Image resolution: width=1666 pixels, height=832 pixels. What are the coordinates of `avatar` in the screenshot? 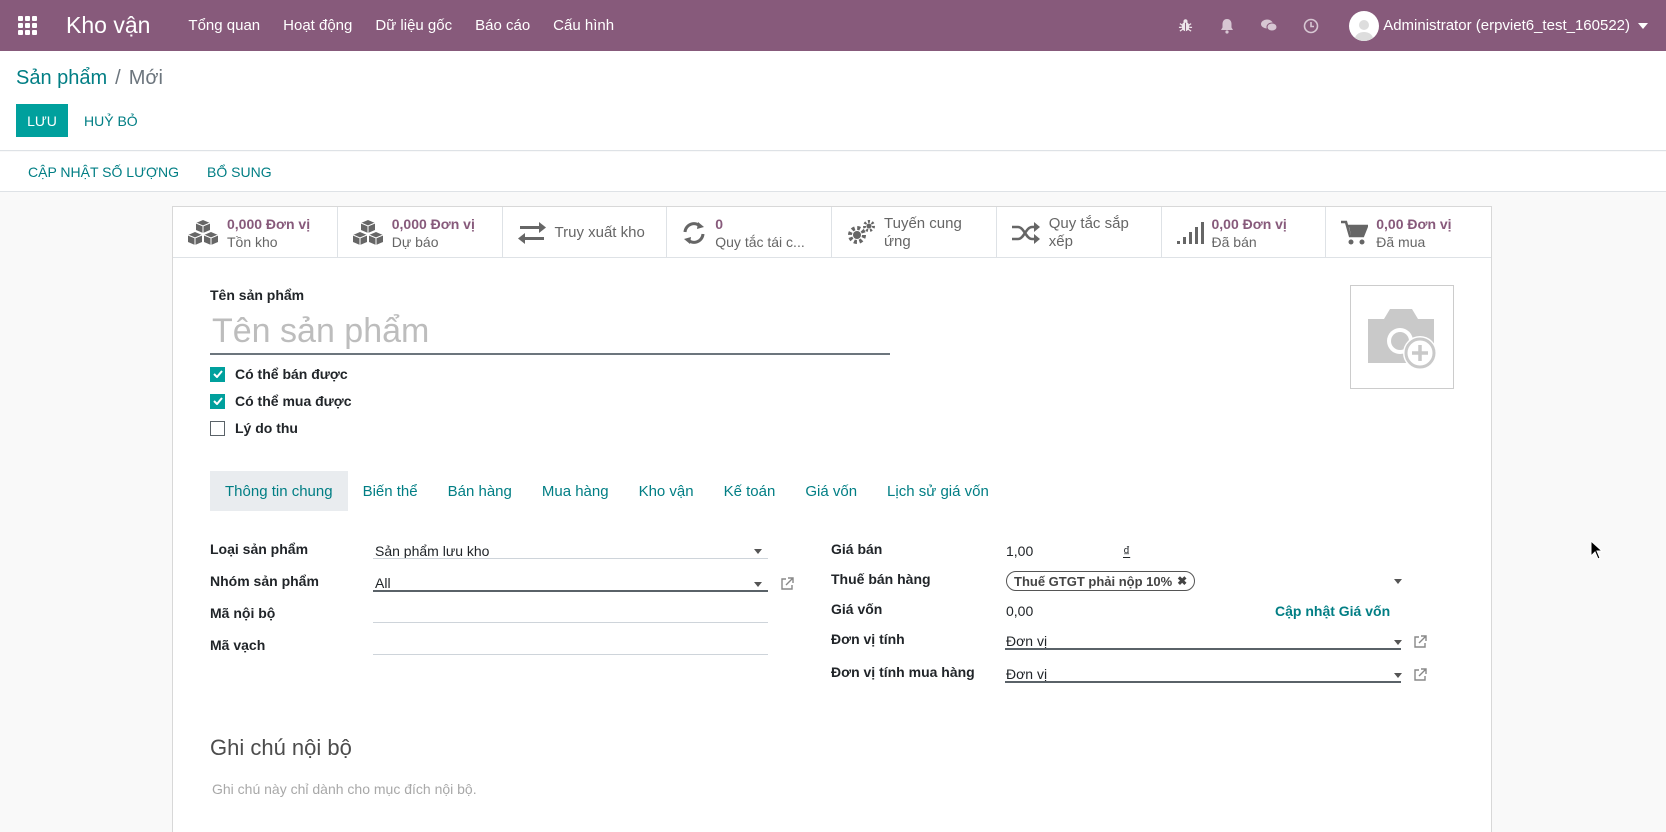 It's located at (1364, 25).